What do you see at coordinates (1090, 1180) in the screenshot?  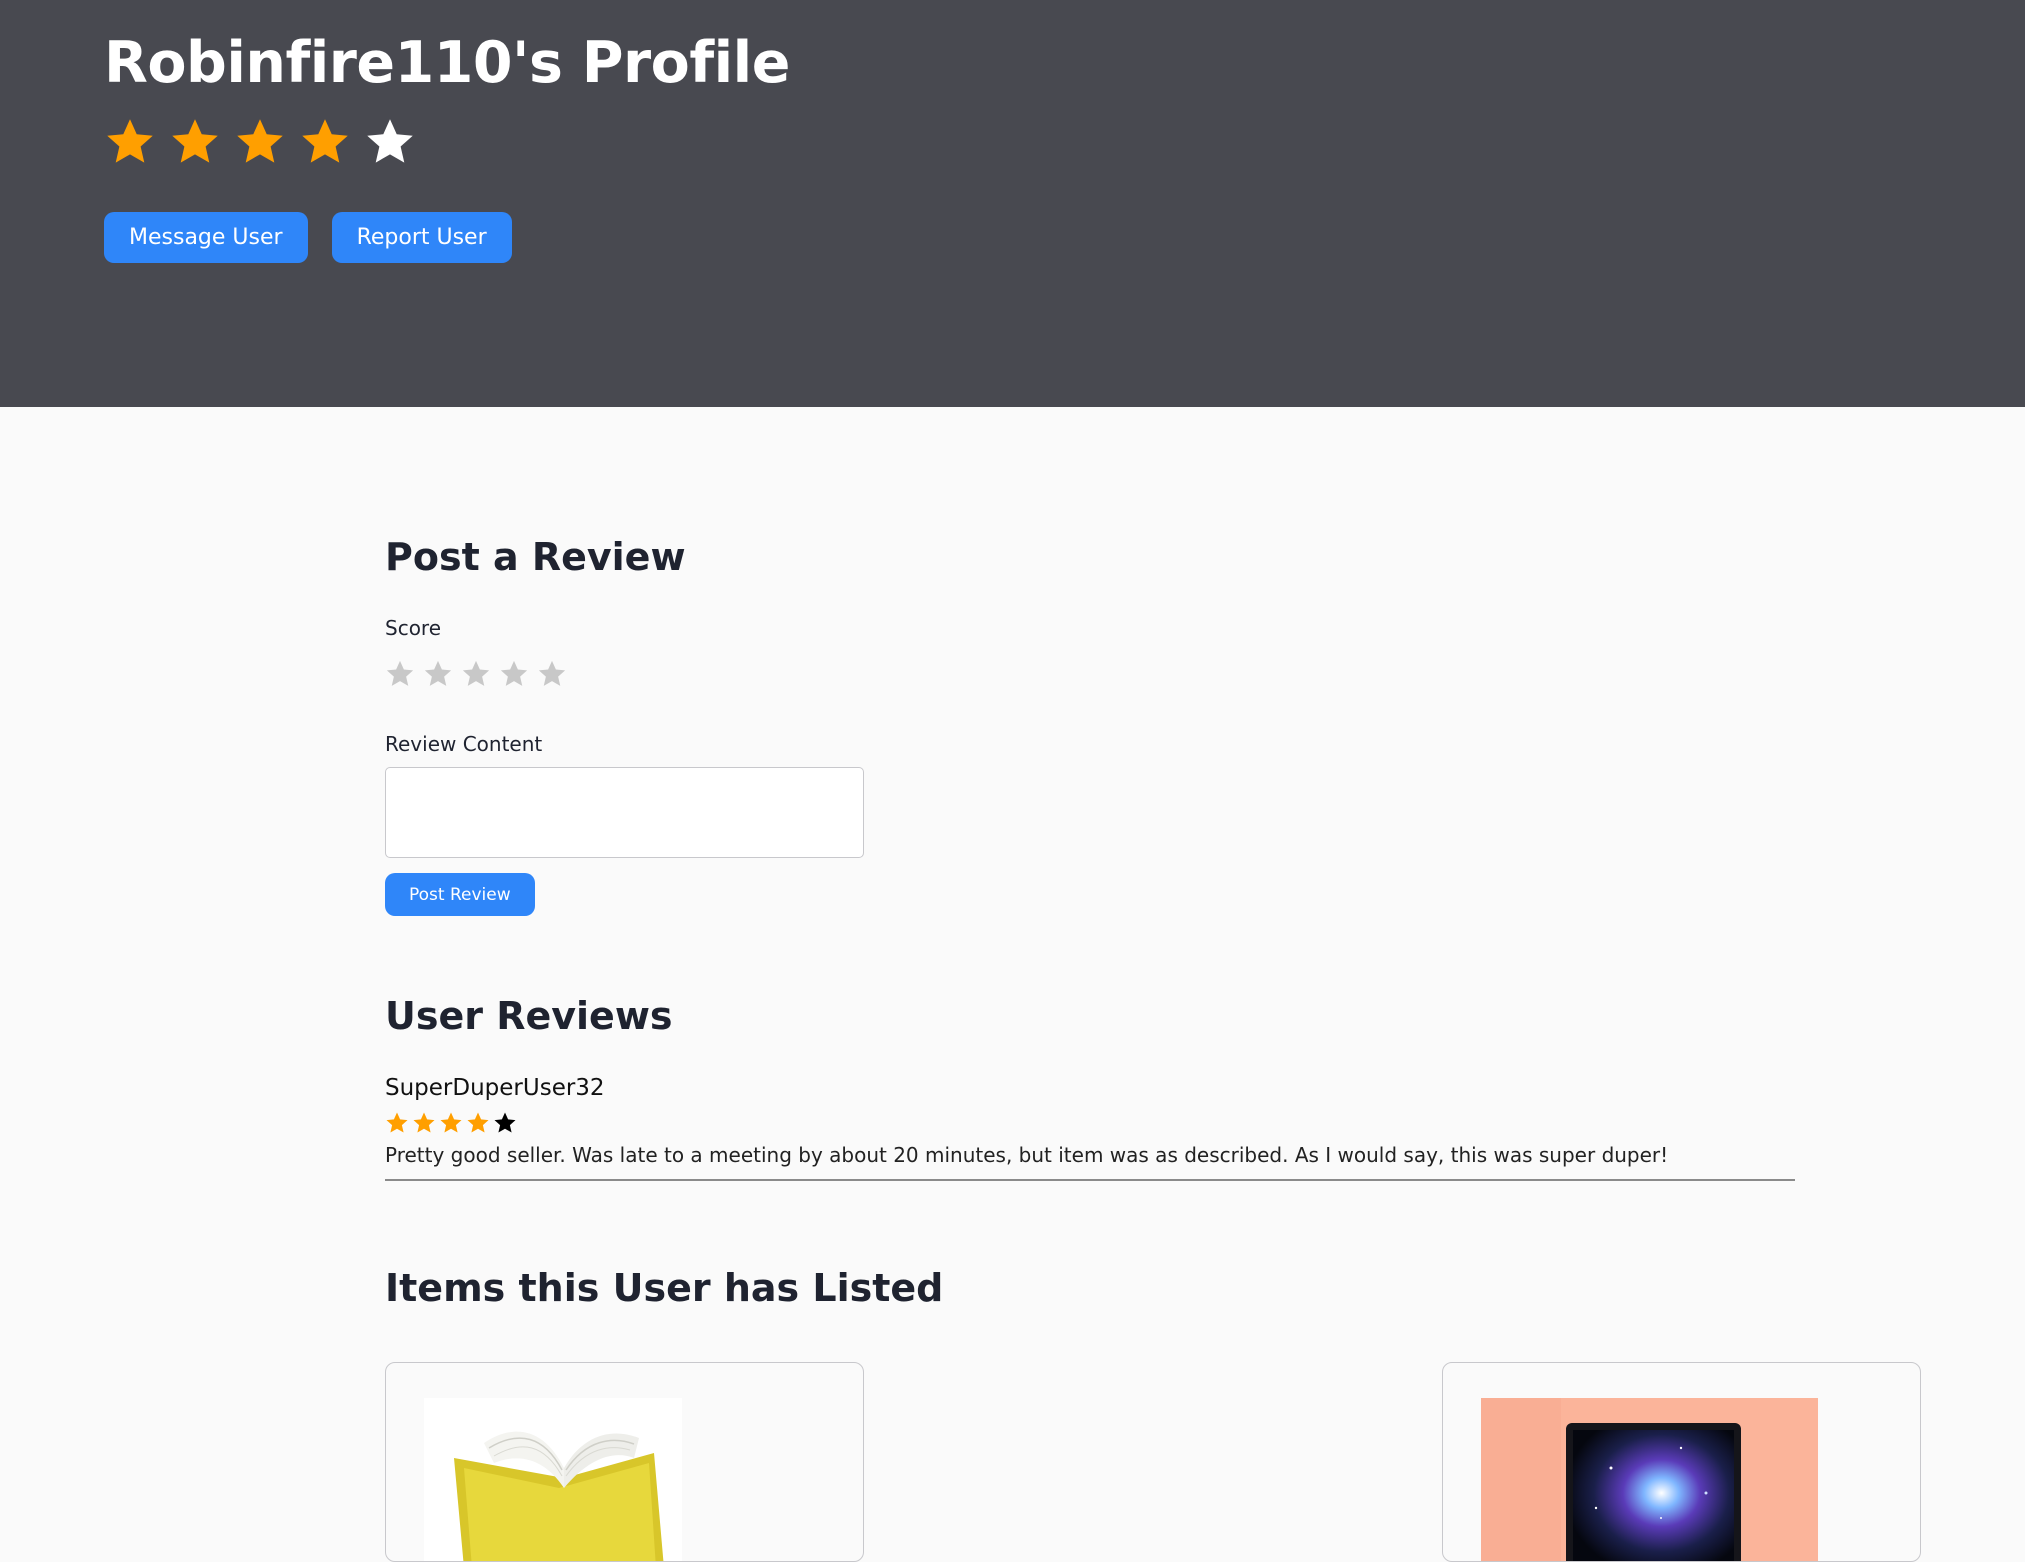 I see `review-divider` at bounding box center [1090, 1180].